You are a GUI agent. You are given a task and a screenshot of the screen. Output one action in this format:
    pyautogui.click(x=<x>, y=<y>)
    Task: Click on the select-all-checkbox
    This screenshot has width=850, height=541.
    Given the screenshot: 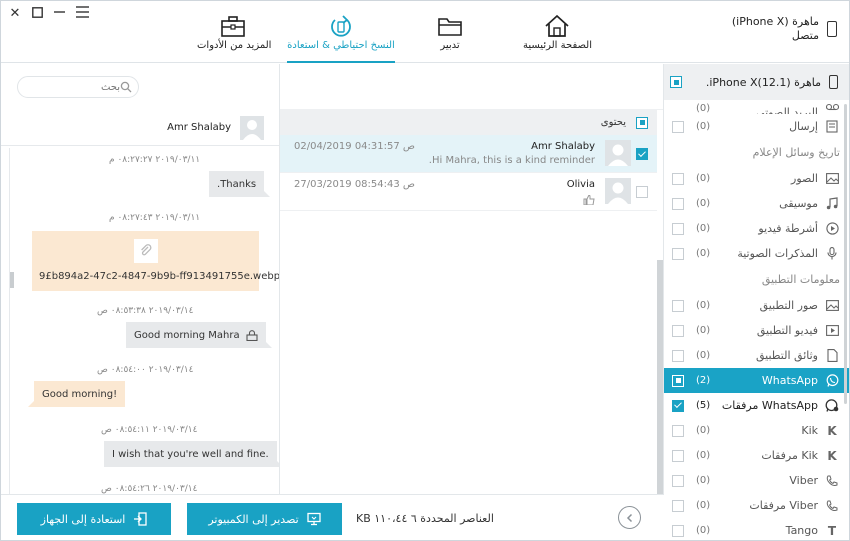 What is the action you would take?
    pyautogui.click(x=642, y=122)
    